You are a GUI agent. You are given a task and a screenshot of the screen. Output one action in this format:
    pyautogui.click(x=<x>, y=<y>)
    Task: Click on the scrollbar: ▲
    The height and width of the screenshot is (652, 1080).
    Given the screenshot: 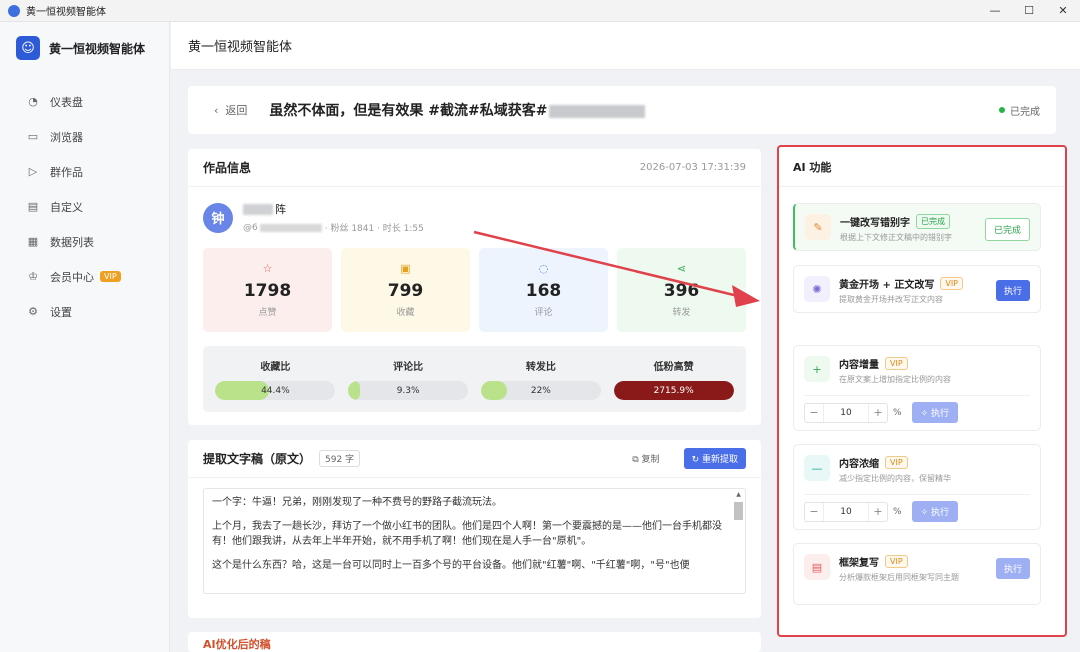 What is the action you would take?
    pyautogui.click(x=738, y=541)
    